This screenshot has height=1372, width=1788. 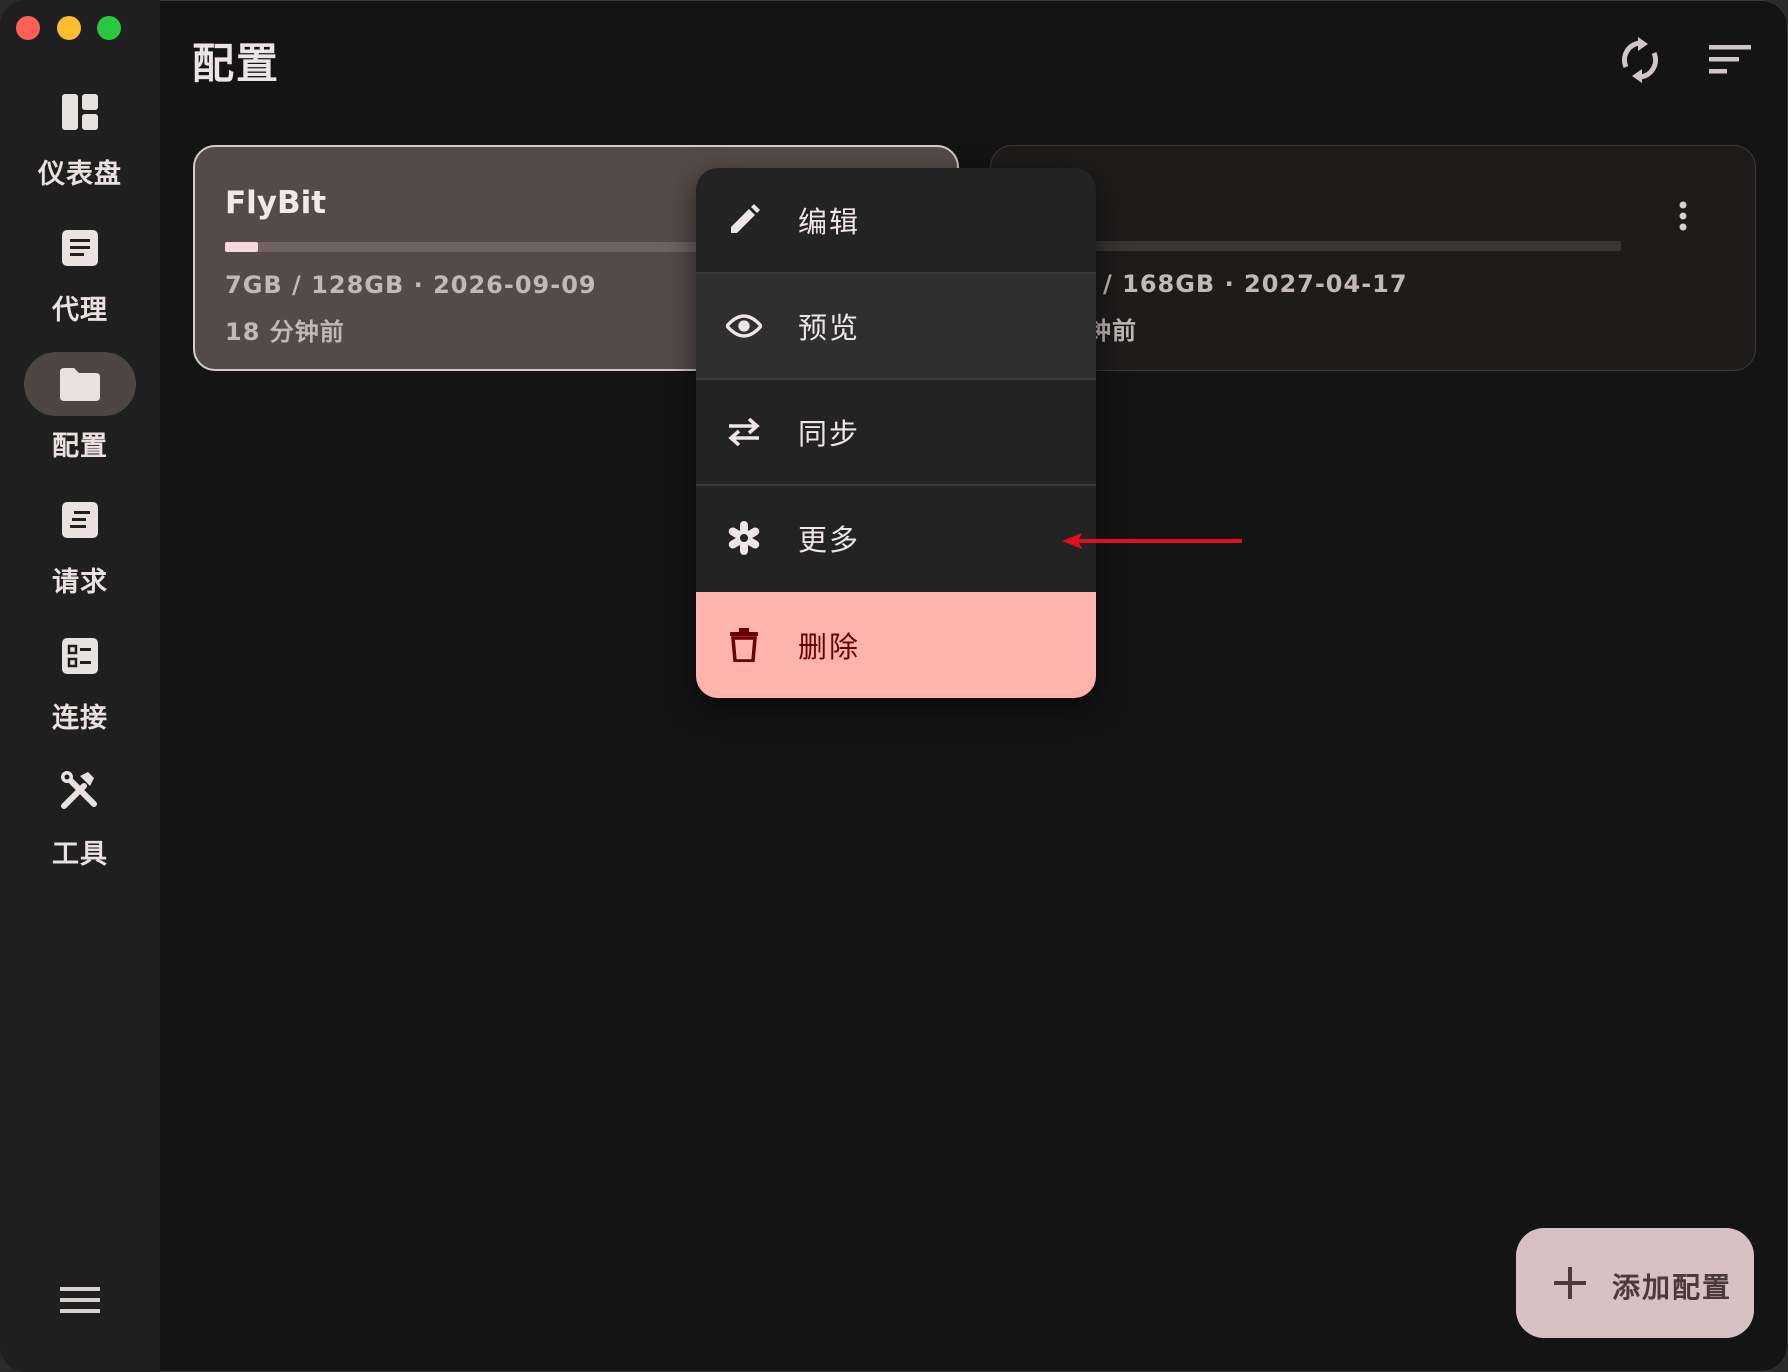 I want to click on sidebar-item-proxy: 代理, so click(x=80, y=276).